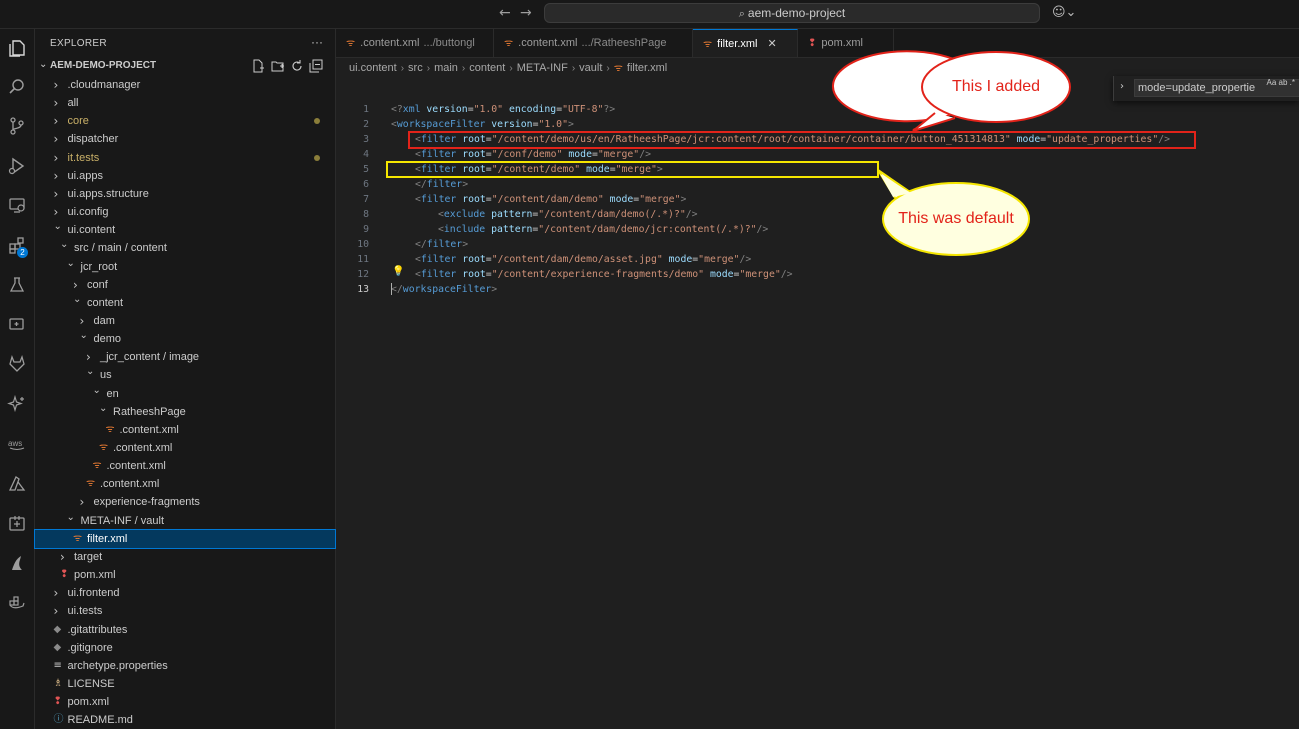  Describe the element at coordinates (590, 68) in the screenshot. I see `breadcrumb-item: vault` at that location.